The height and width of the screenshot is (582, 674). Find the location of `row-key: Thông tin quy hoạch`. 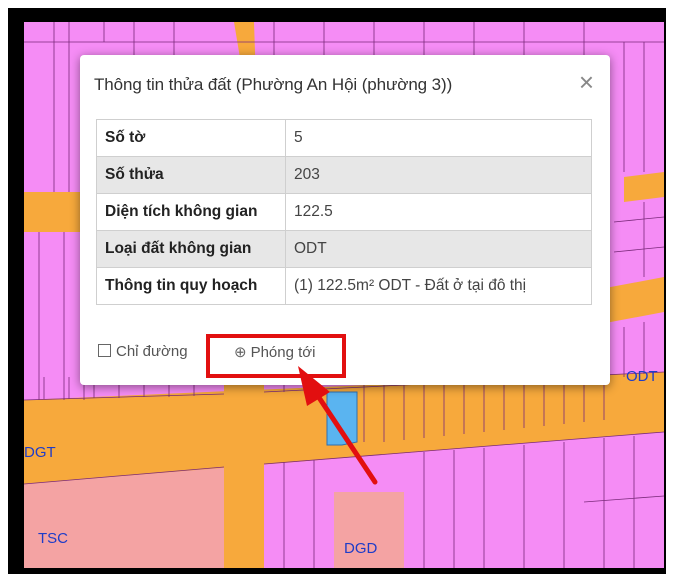

row-key: Thông tin quy hoạch is located at coordinates (191, 286).